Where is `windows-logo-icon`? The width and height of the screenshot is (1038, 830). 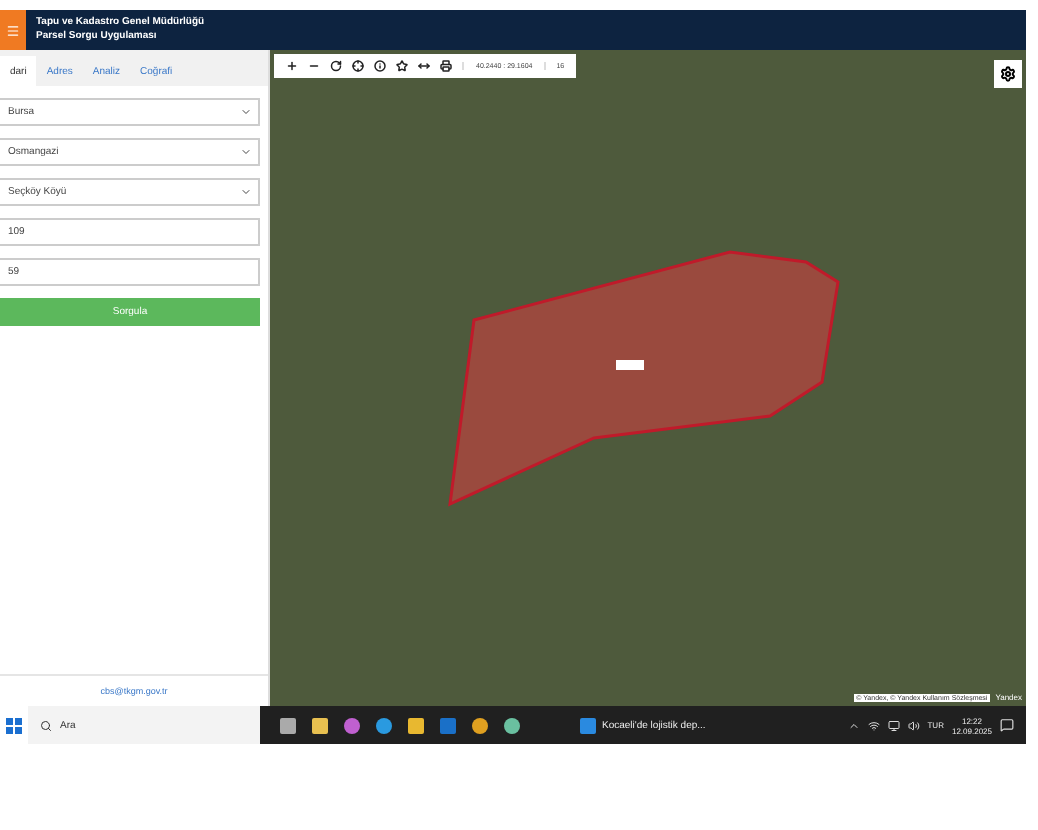
windows-logo-icon is located at coordinates (14, 725).